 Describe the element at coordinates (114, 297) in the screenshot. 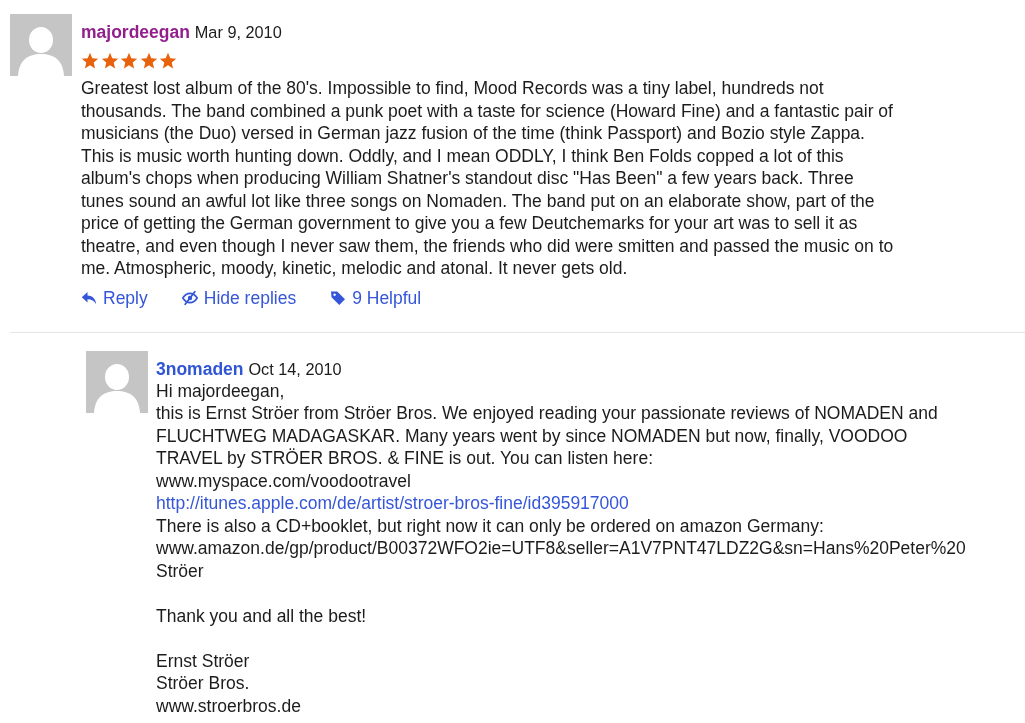

I see `reply-link: Reply` at that location.